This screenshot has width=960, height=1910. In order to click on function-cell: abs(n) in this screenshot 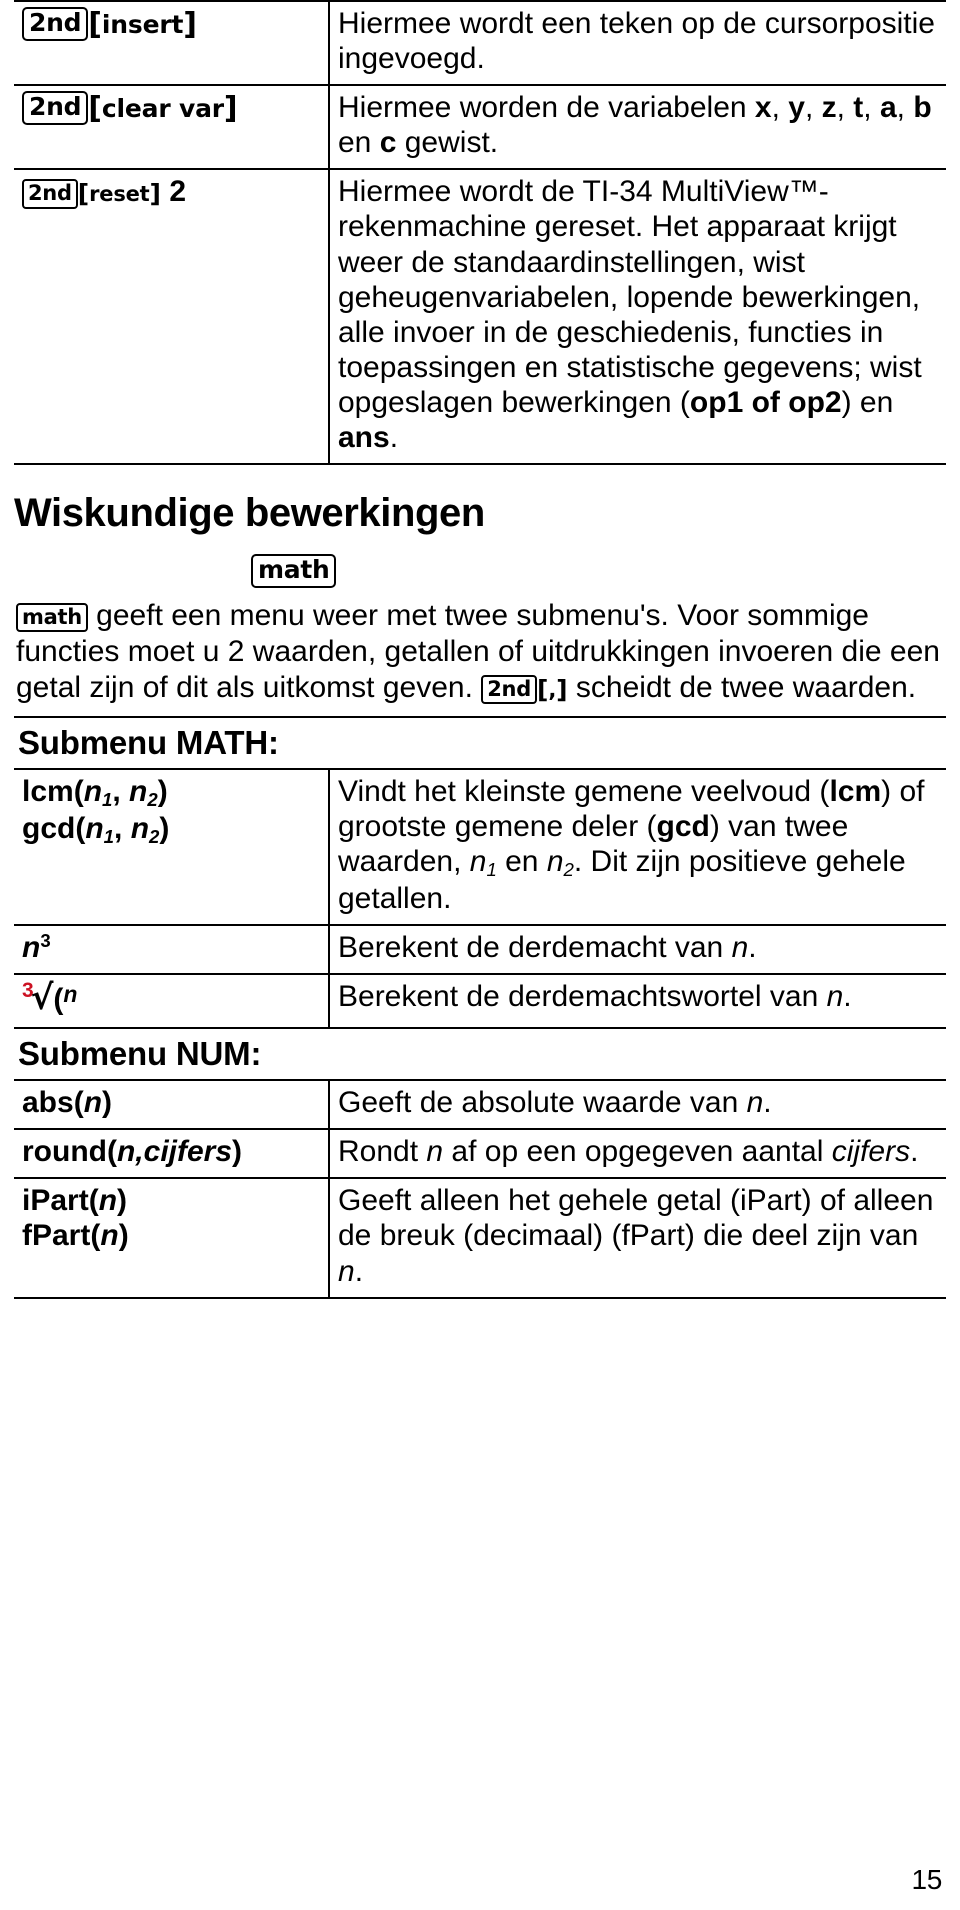, I will do `click(172, 1104)`.